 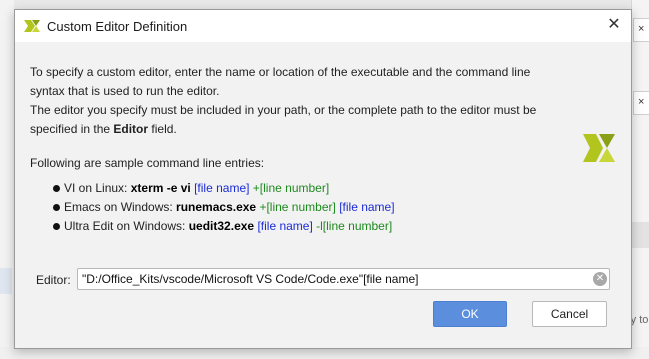 I want to click on background-right-panel, so click(x=640, y=179).